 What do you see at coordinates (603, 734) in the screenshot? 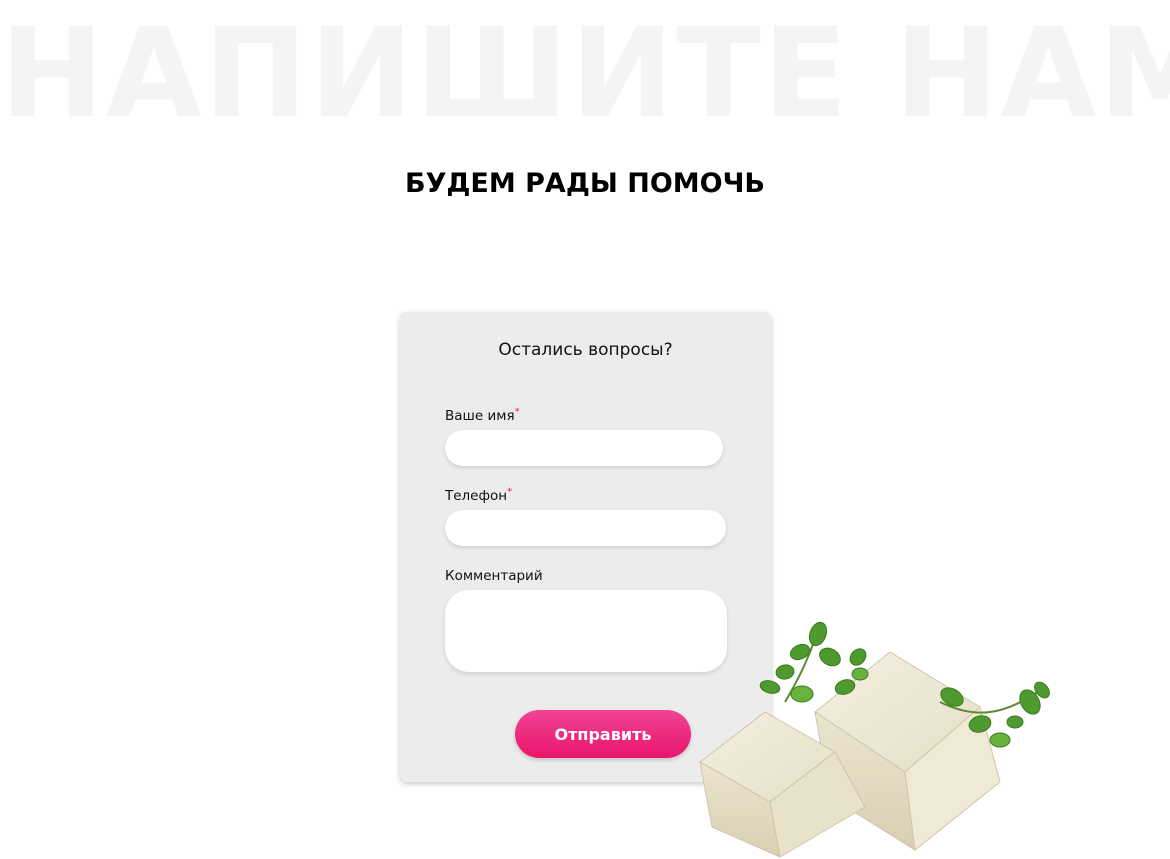
I see `submit-button: Отправить` at bounding box center [603, 734].